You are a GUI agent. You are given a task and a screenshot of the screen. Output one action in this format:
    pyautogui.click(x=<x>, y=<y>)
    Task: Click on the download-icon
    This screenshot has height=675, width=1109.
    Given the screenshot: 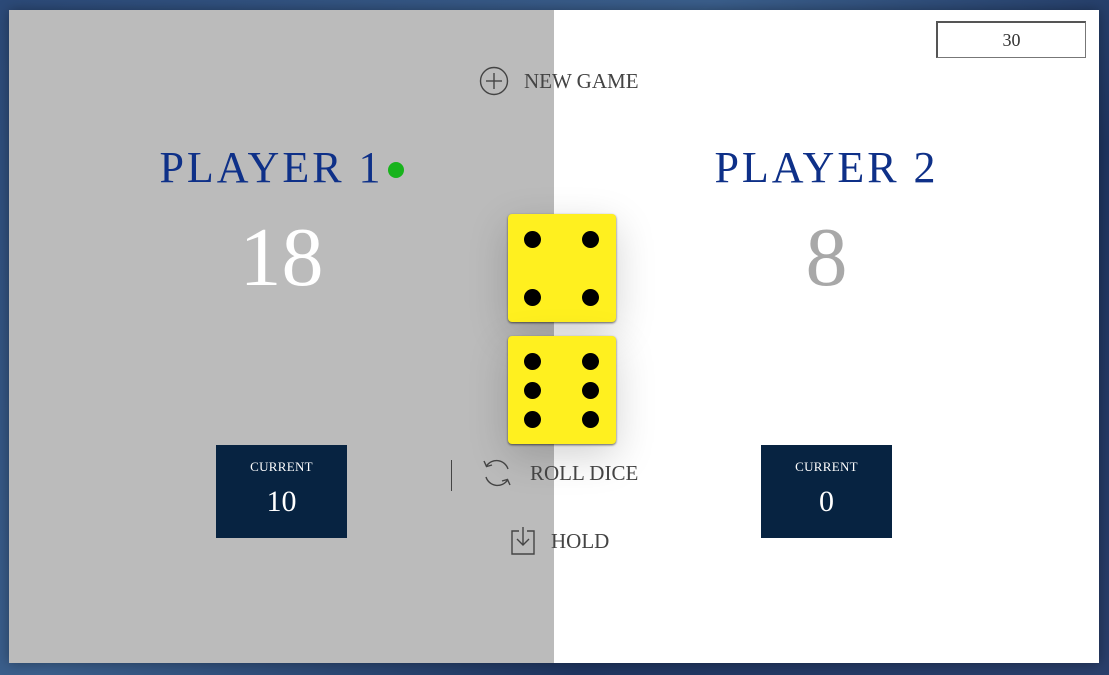 What is the action you would take?
    pyautogui.click(x=523, y=541)
    